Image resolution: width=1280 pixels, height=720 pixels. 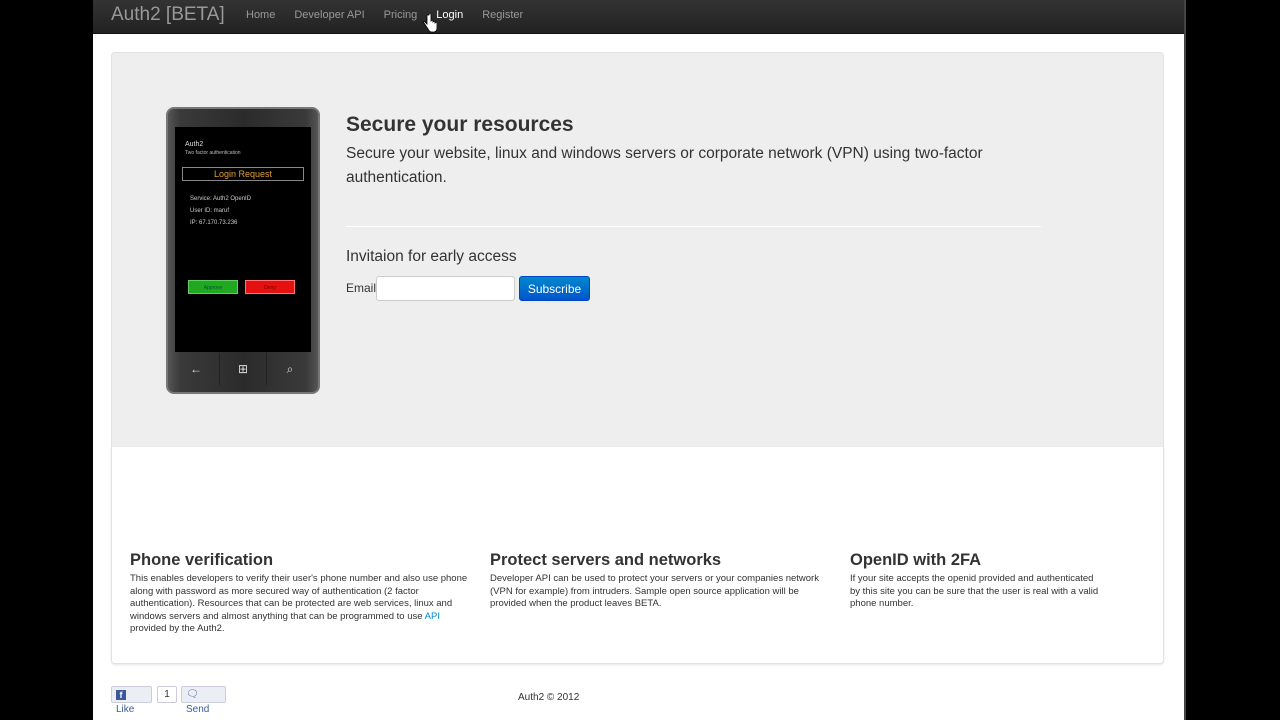 I want to click on invite-heading: Invitaion for early access, so click(x=431, y=256).